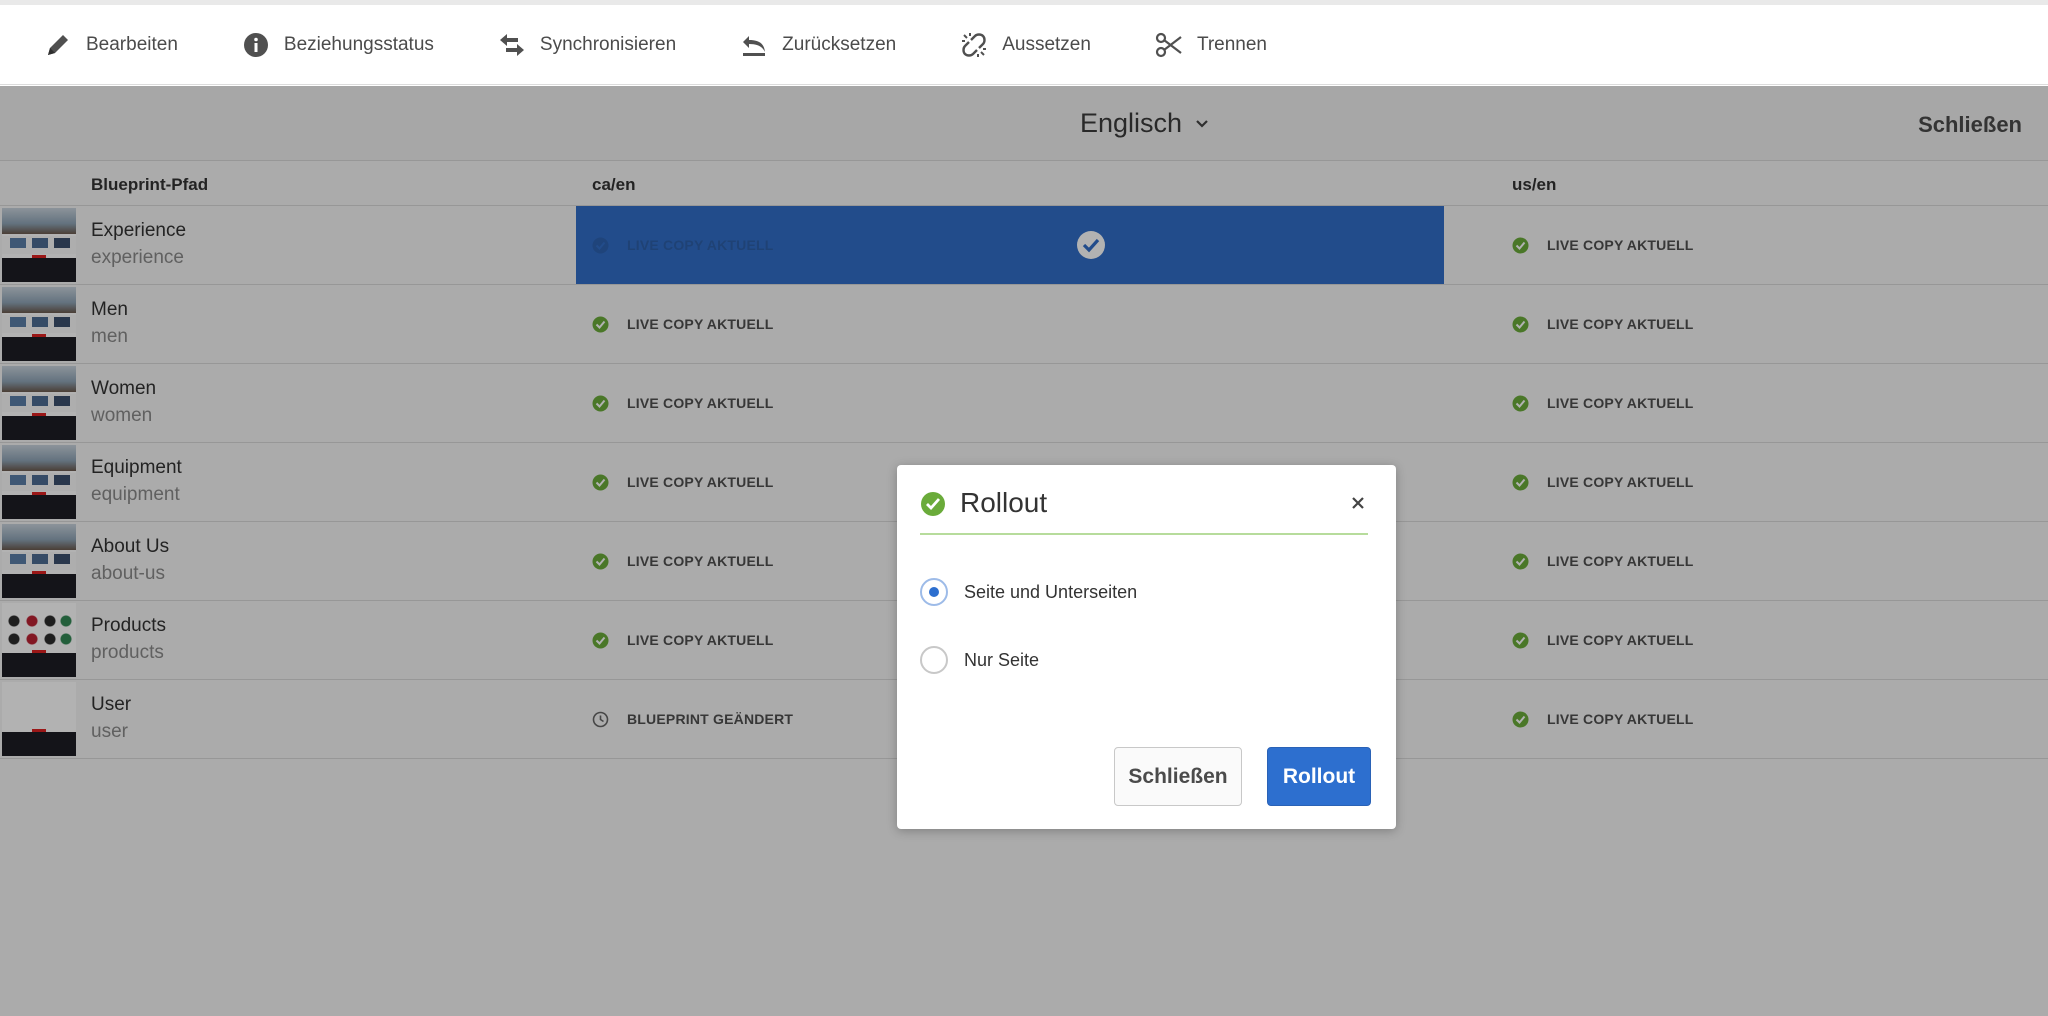 This screenshot has width=2048, height=1016. Describe the element at coordinates (255, 44) in the screenshot. I see `info-icon` at that location.